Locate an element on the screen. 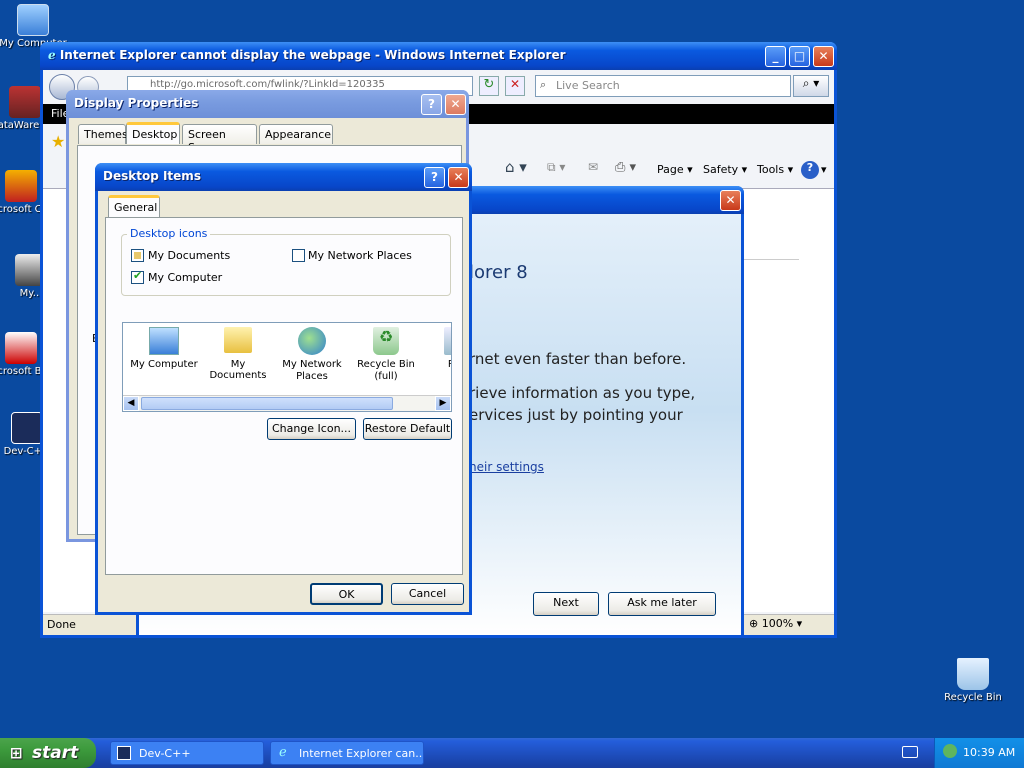 The image size is (1024, 768). feeds-icon: ⧉ ▾ is located at coordinates (556, 167).